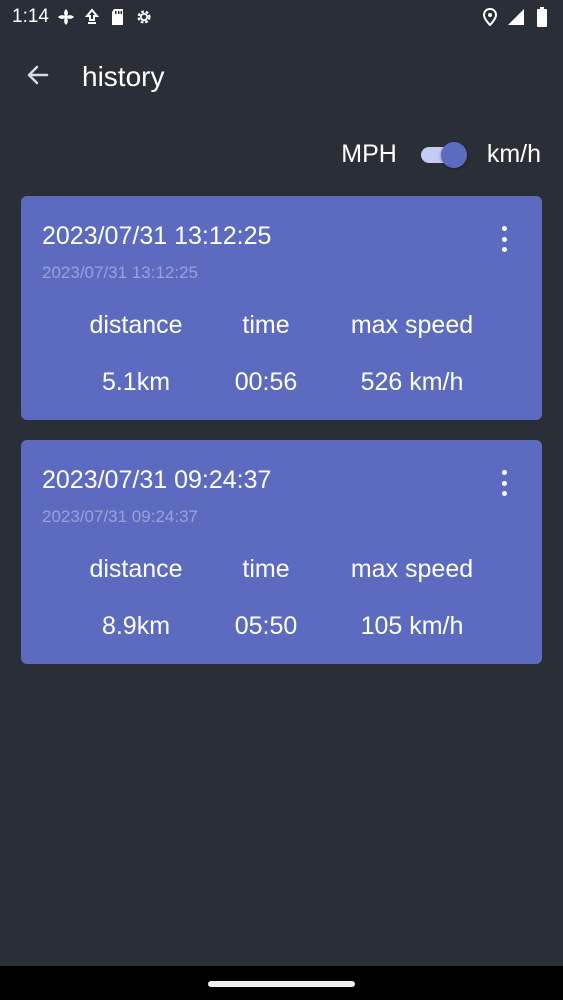 This screenshot has height=1000, width=563. What do you see at coordinates (281, 77) in the screenshot?
I see `app-bar: history` at bounding box center [281, 77].